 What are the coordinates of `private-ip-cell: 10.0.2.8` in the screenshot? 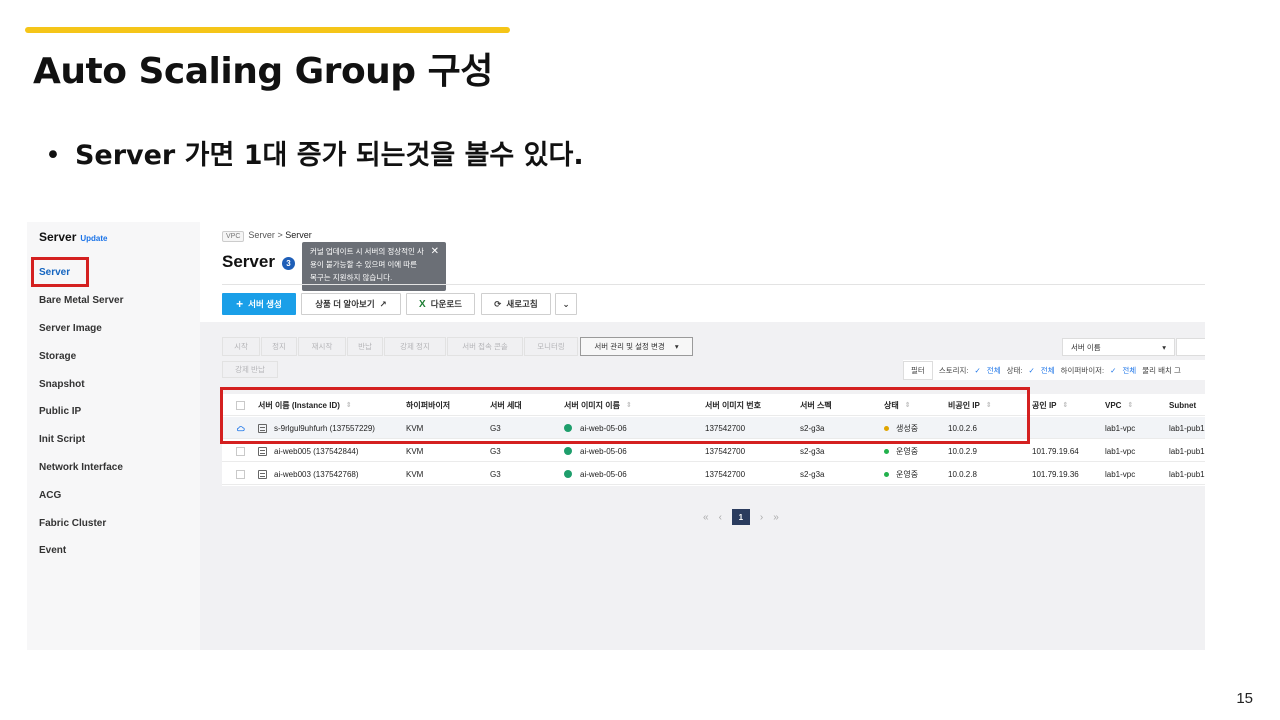 It's located at (962, 474).